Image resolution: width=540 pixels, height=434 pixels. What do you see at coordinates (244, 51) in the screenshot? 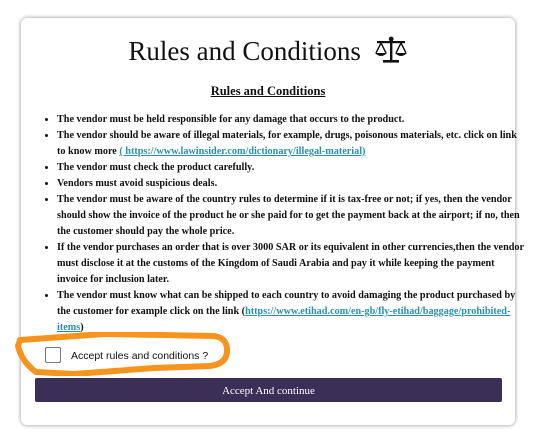
I see `page-title: Rules and Conditions` at bounding box center [244, 51].